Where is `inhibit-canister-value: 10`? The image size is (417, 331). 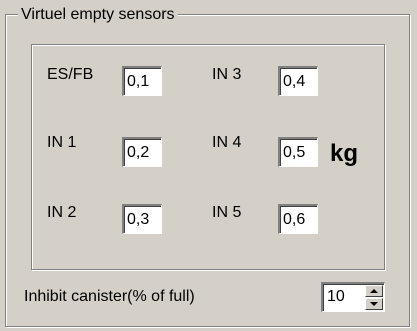
inhibit-canister-value: 10 is located at coordinates (336, 297).